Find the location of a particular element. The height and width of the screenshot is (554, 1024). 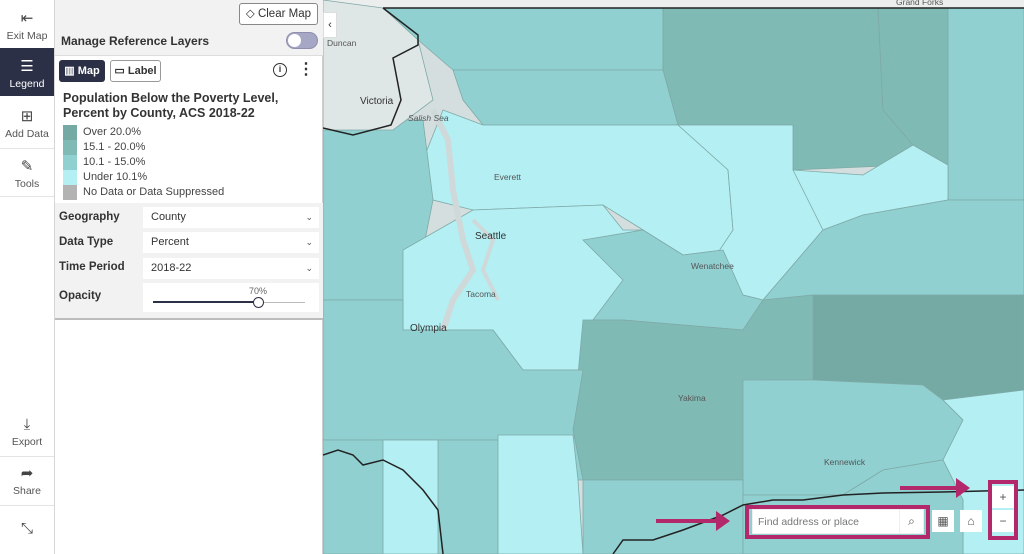

county-clark is located at coordinates (410, 496).